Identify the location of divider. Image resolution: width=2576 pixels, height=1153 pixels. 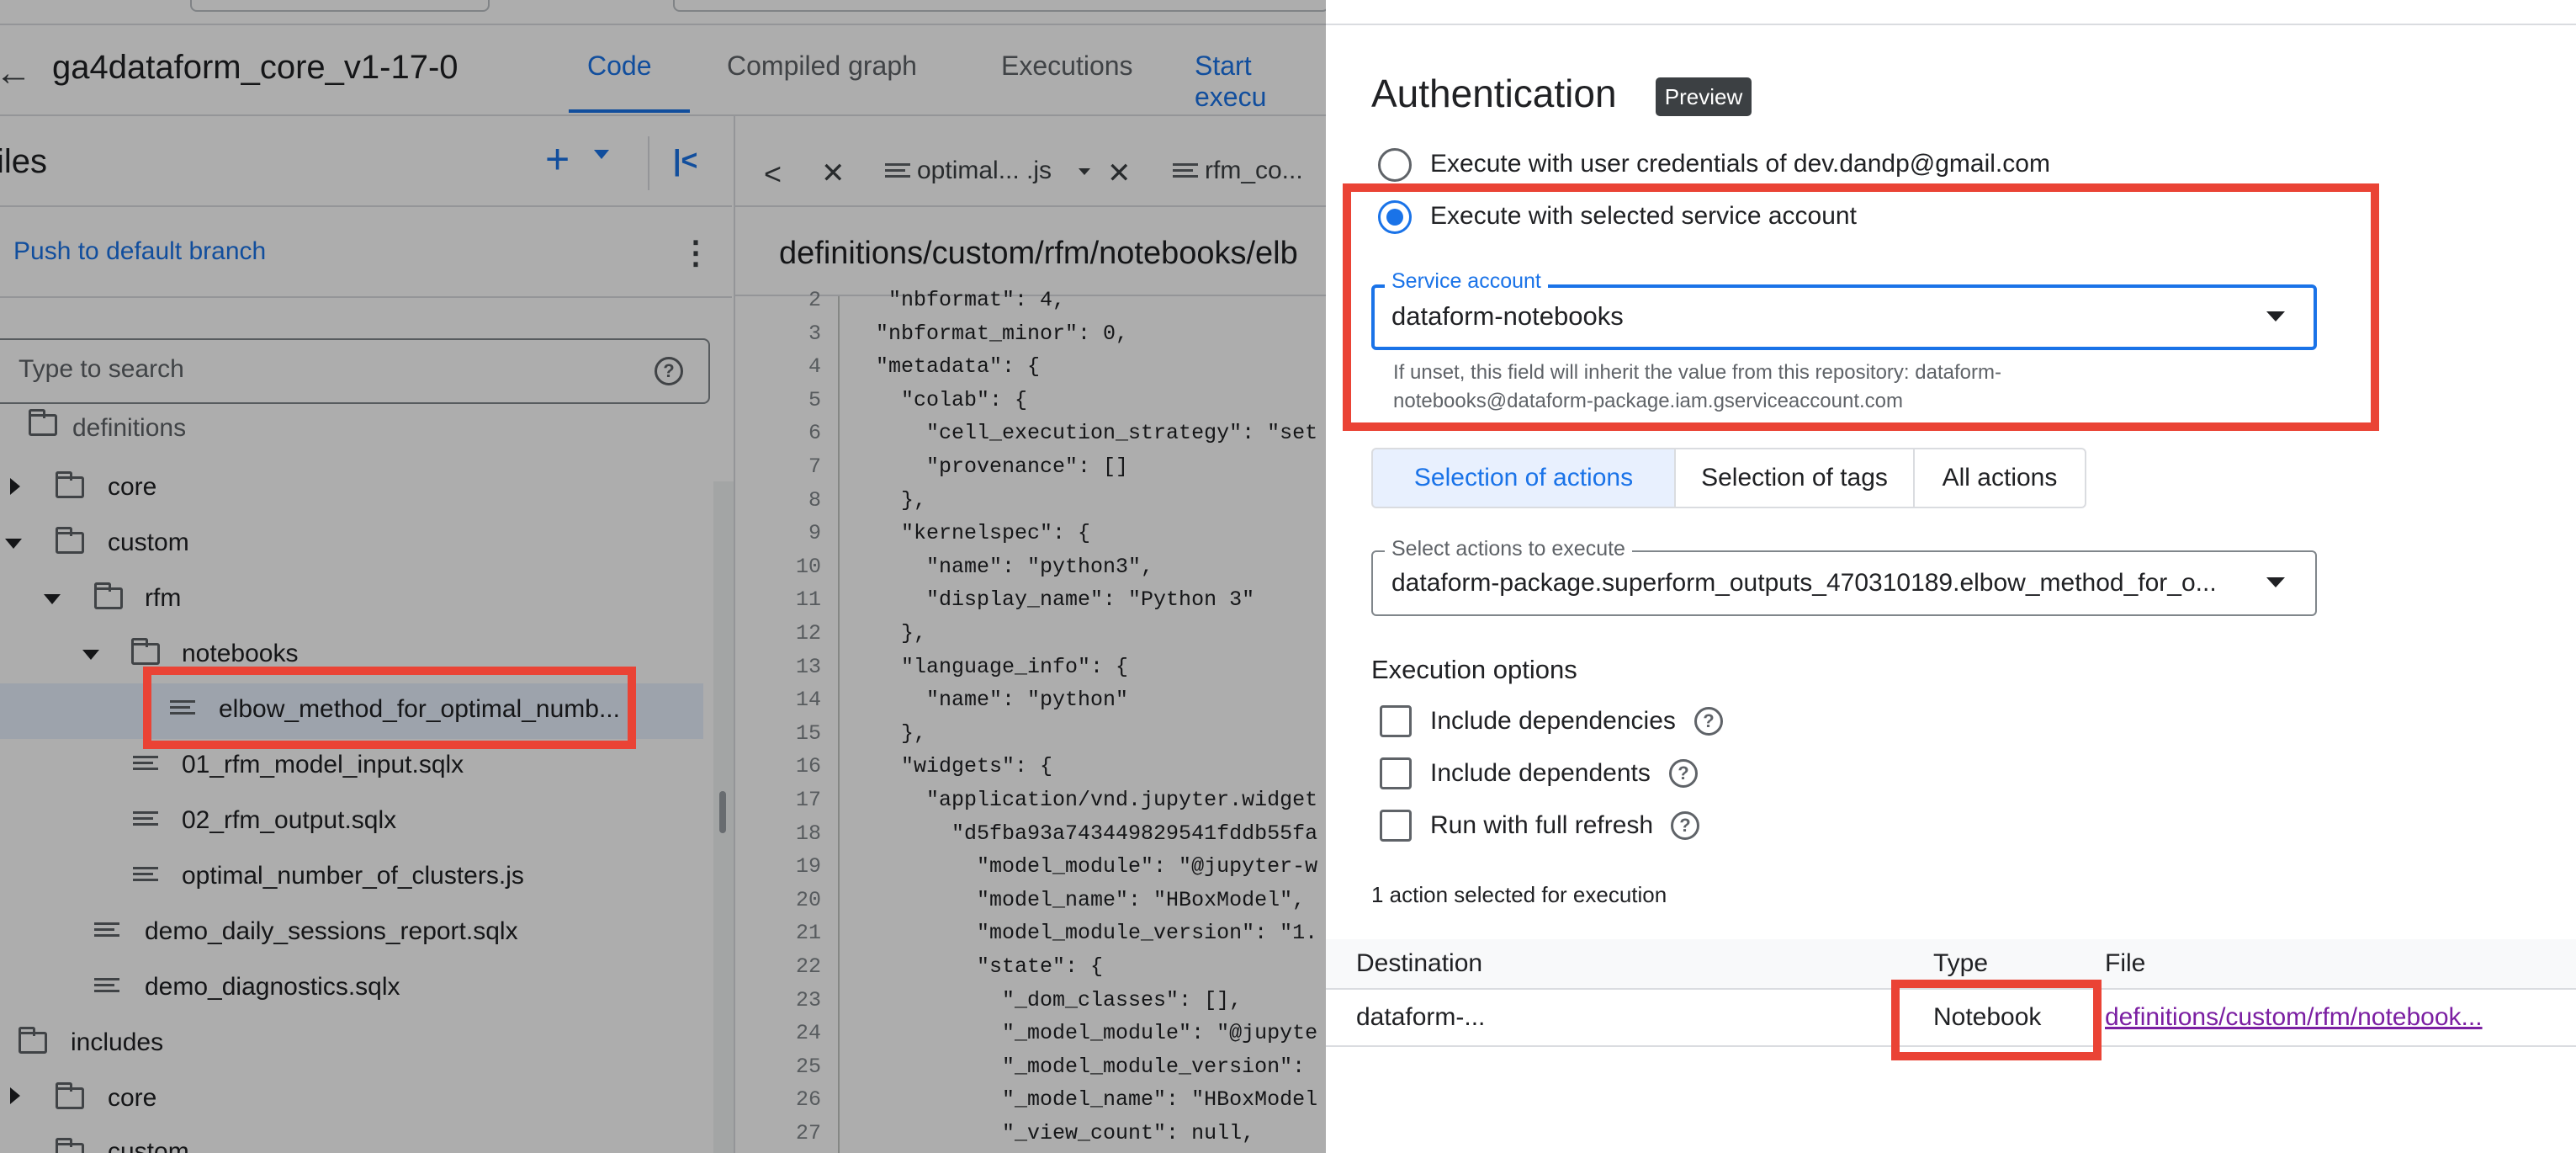
(1951, 24).